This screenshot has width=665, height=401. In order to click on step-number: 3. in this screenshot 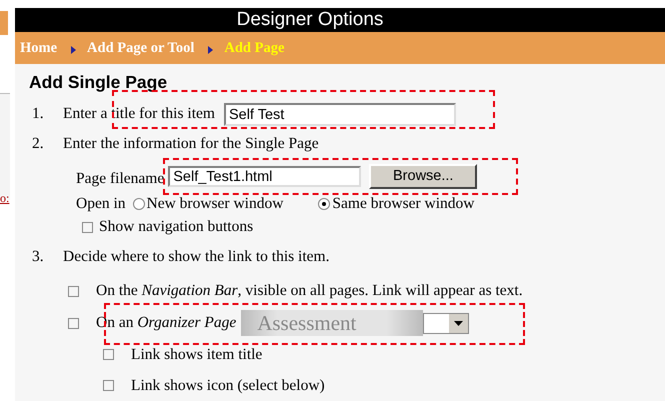, I will do `click(38, 257)`.